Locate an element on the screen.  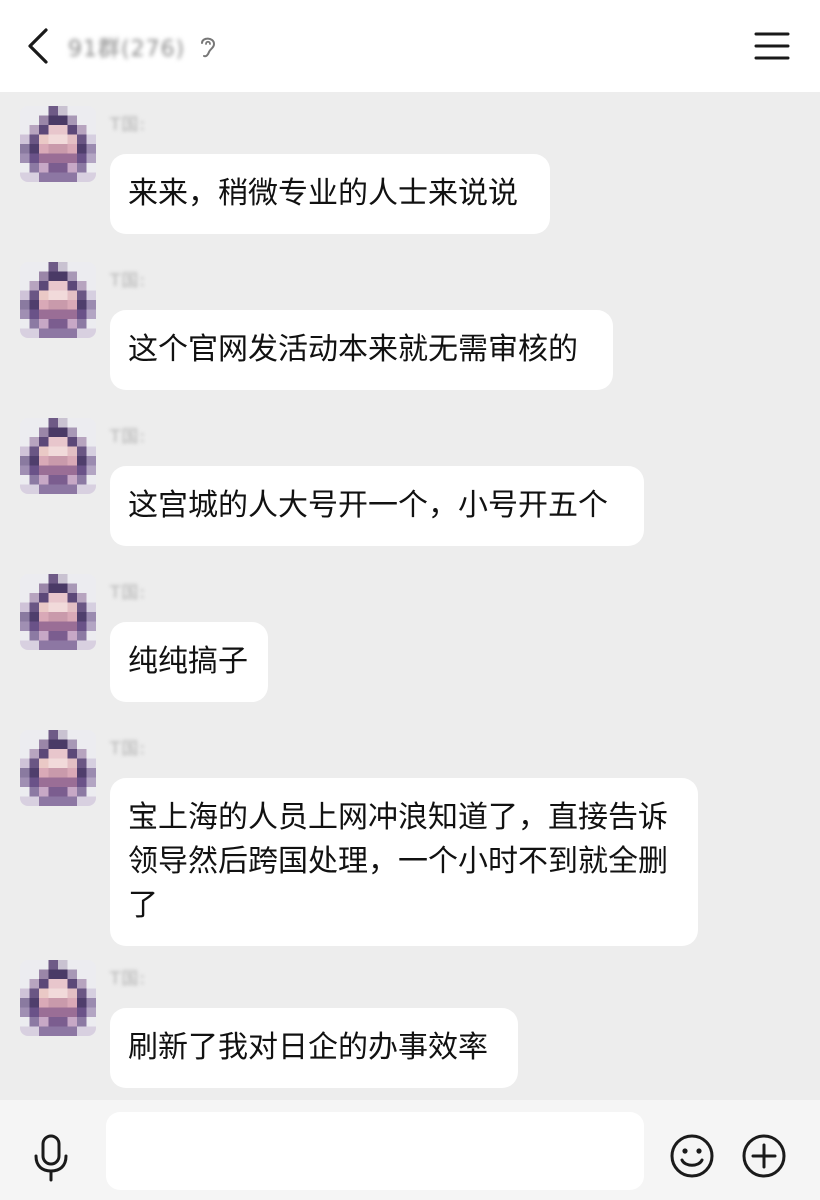
chat-title-group: 91群(276) is located at coordinates (143, 47).